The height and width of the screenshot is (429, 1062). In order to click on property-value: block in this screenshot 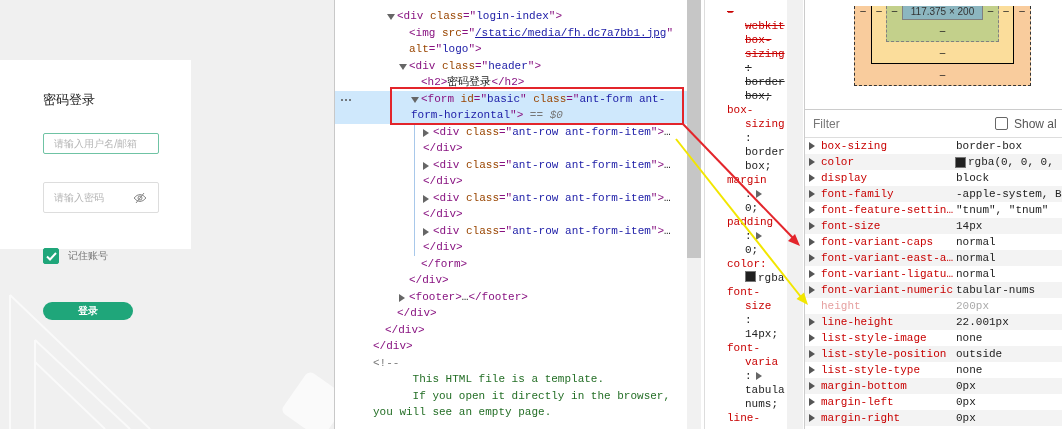, I will do `click(972, 178)`.